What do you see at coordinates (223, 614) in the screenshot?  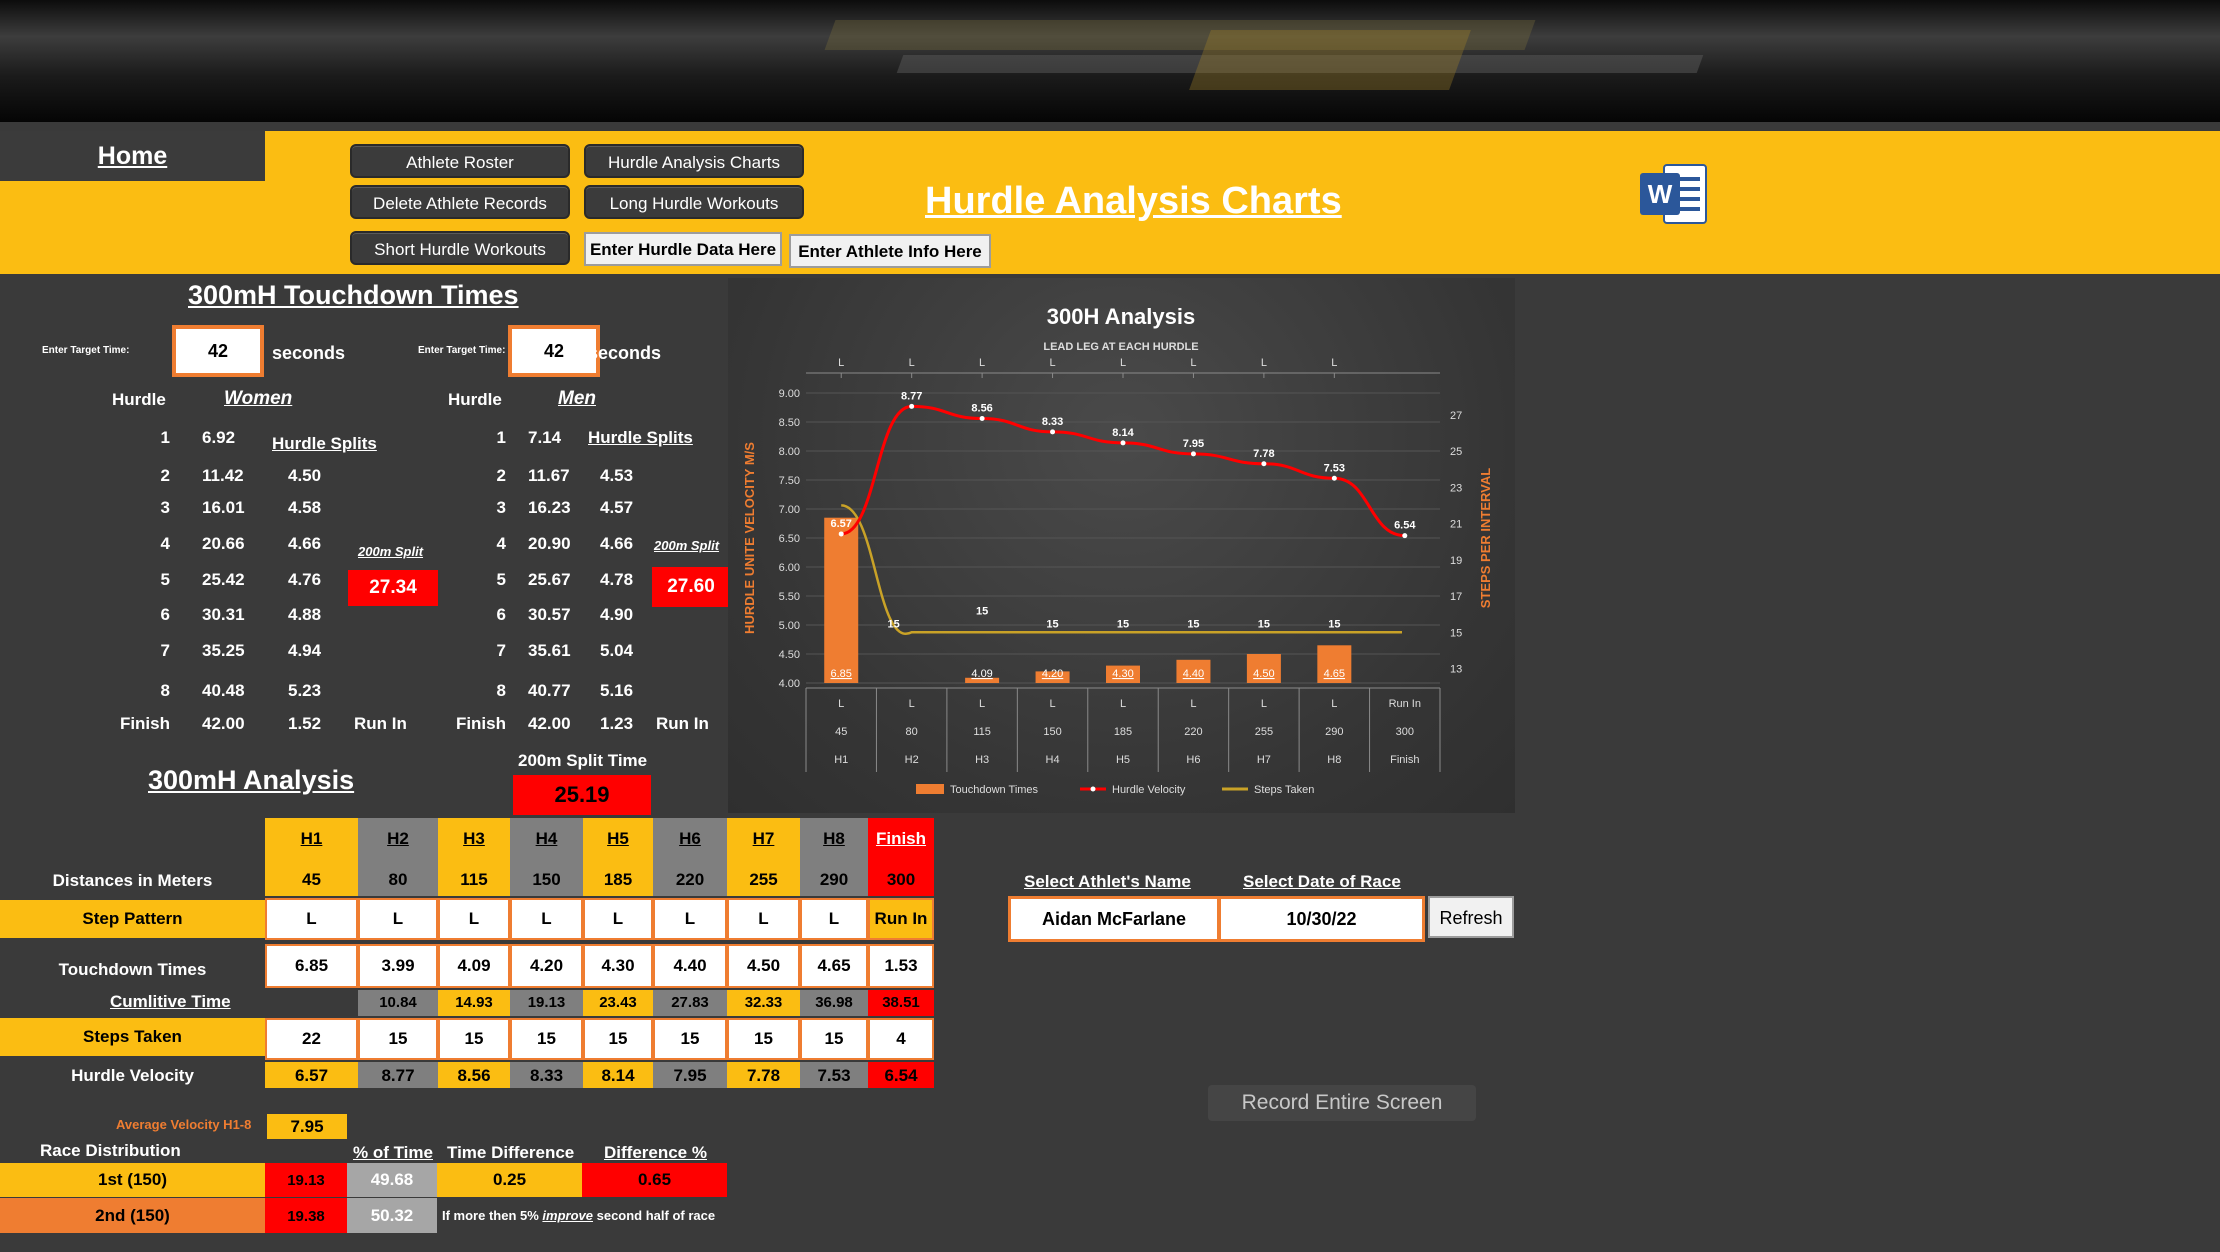 I see `women-touchdown-time: 30.31` at bounding box center [223, 614].